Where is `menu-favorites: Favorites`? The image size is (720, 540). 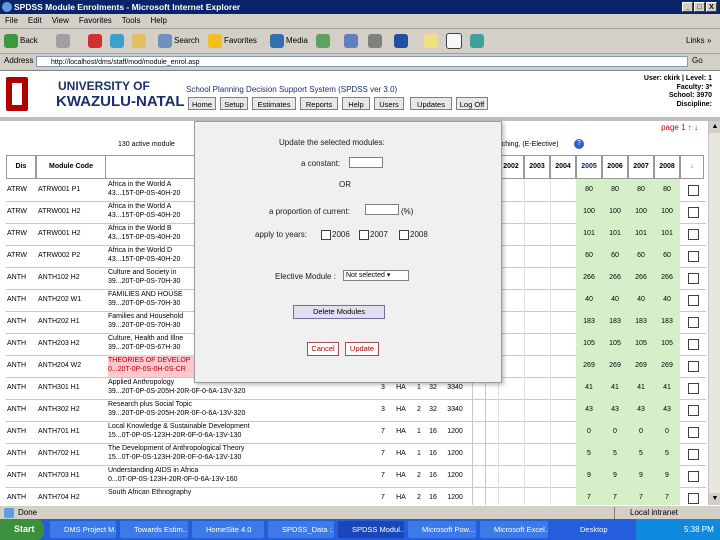 menu-favorites: Favorites is located at coordinates (95, 21).